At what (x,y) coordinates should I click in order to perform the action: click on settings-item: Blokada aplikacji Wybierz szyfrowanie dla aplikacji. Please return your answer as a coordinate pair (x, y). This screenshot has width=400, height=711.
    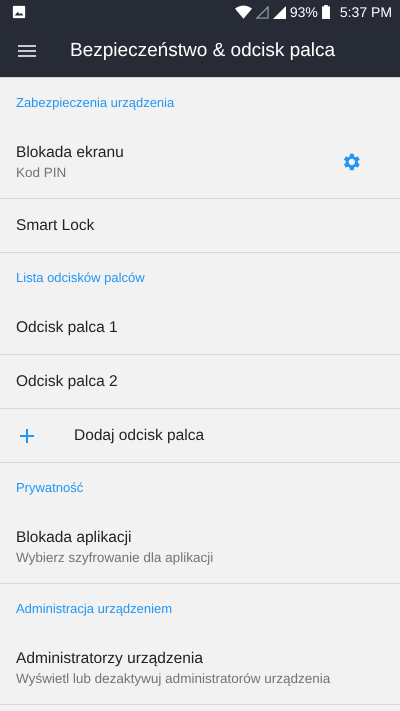
    Looking at the image, I should click on (200, 547).